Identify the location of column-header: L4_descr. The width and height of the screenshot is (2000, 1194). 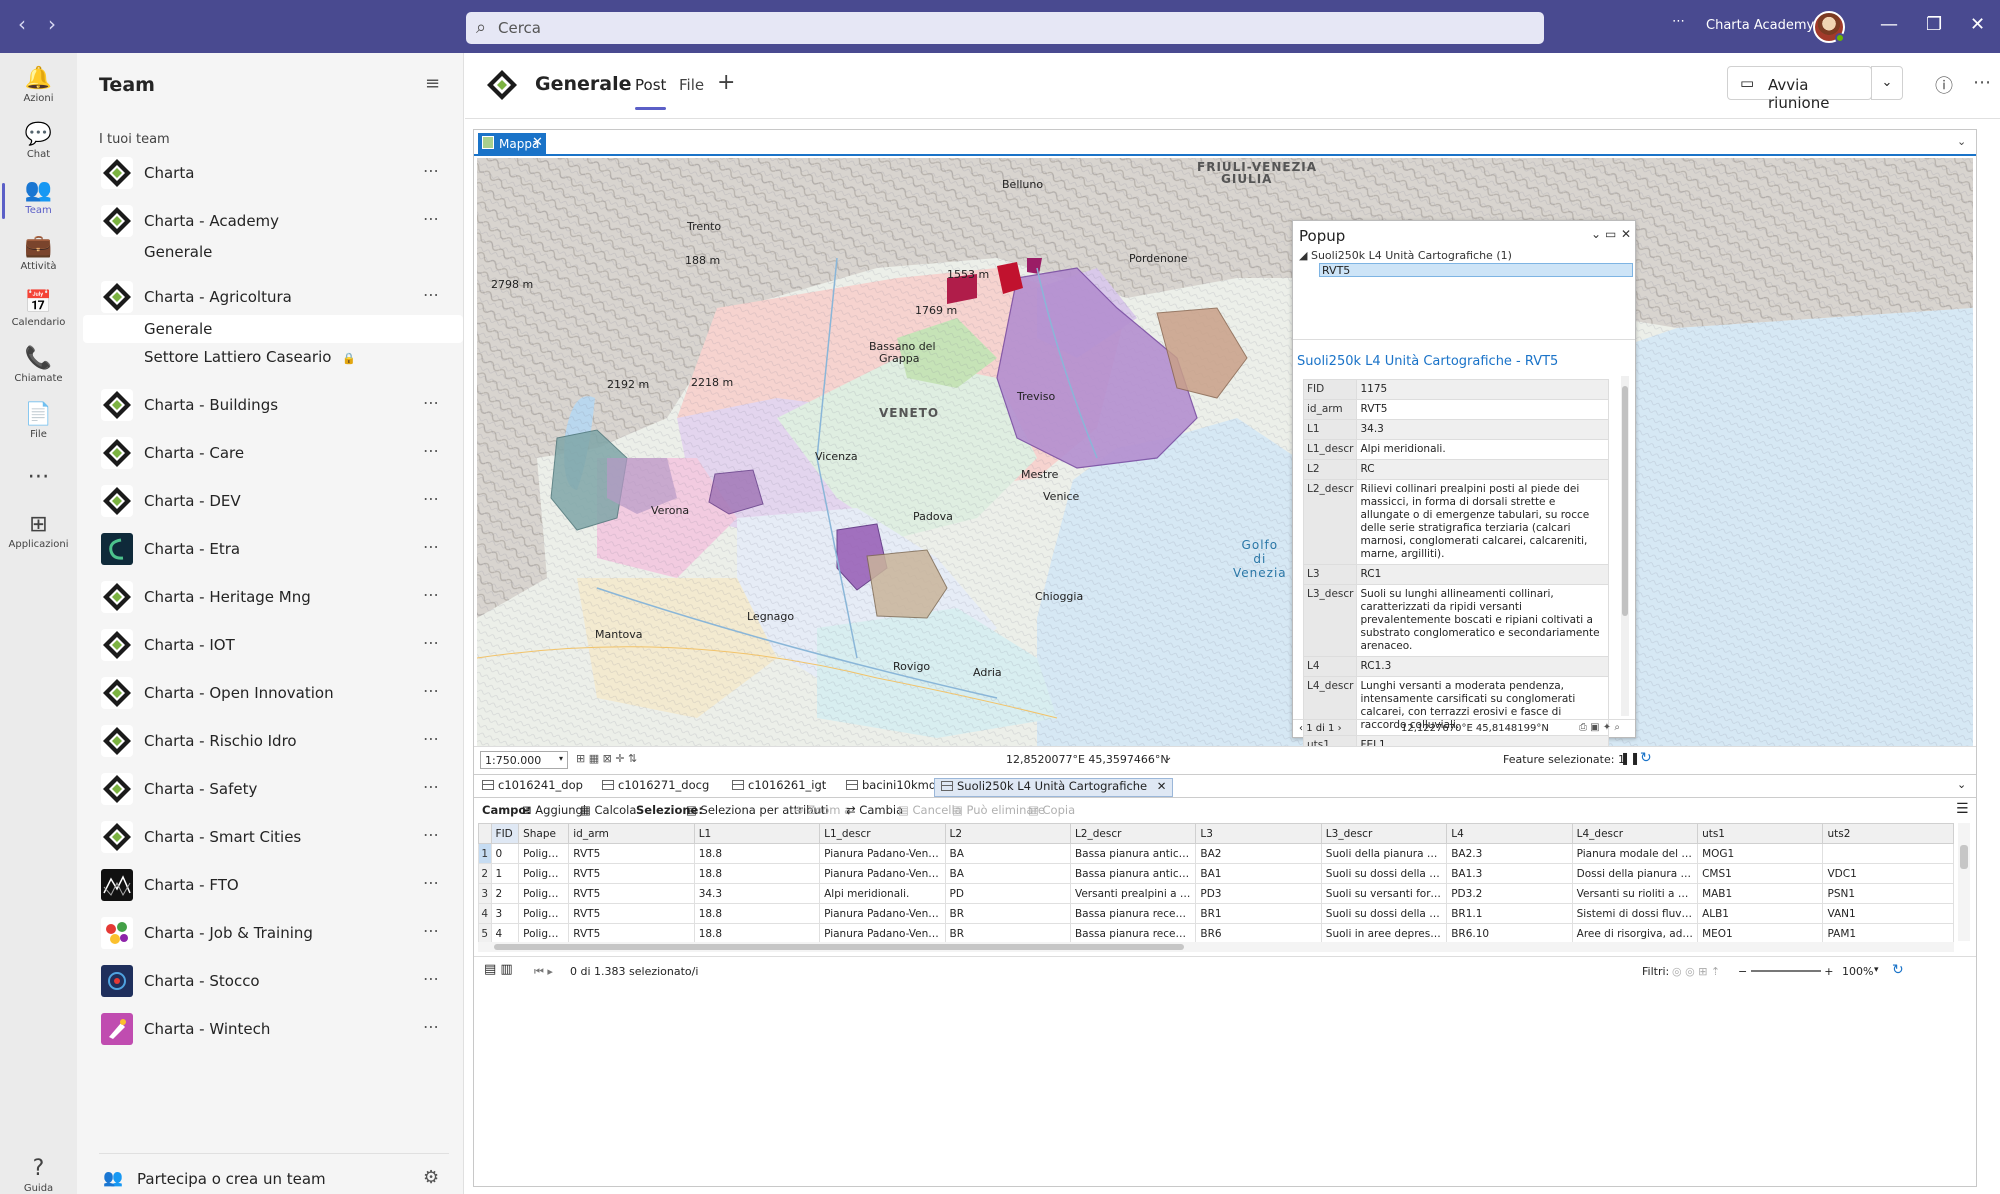
(1635, 833).